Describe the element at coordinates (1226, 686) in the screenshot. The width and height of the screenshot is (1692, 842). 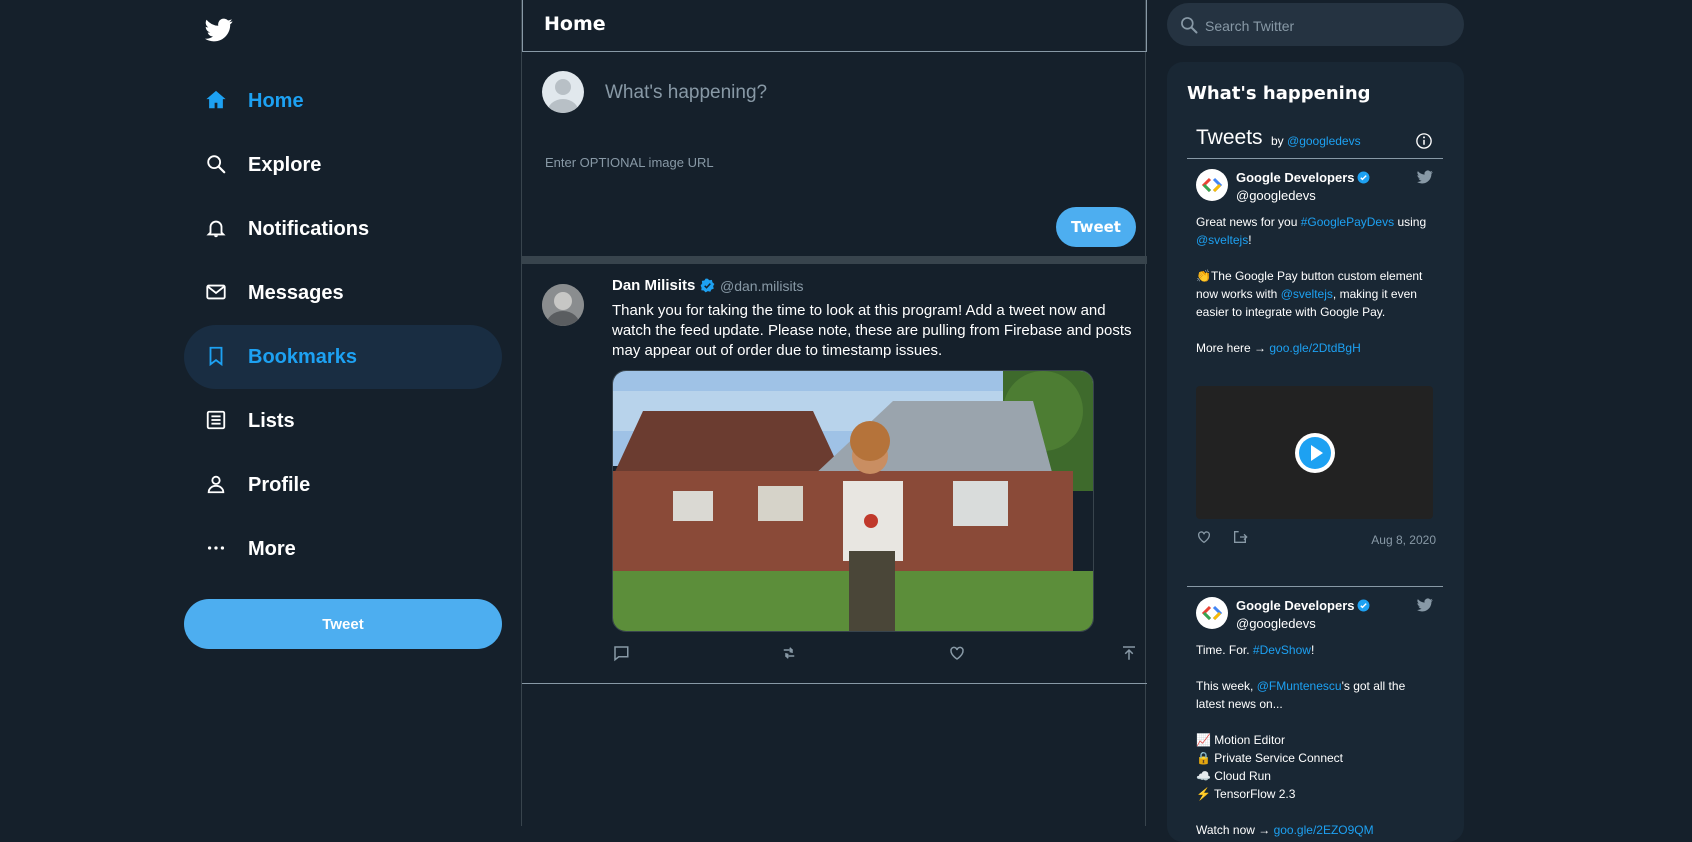
I see `text: This week,` at that location.